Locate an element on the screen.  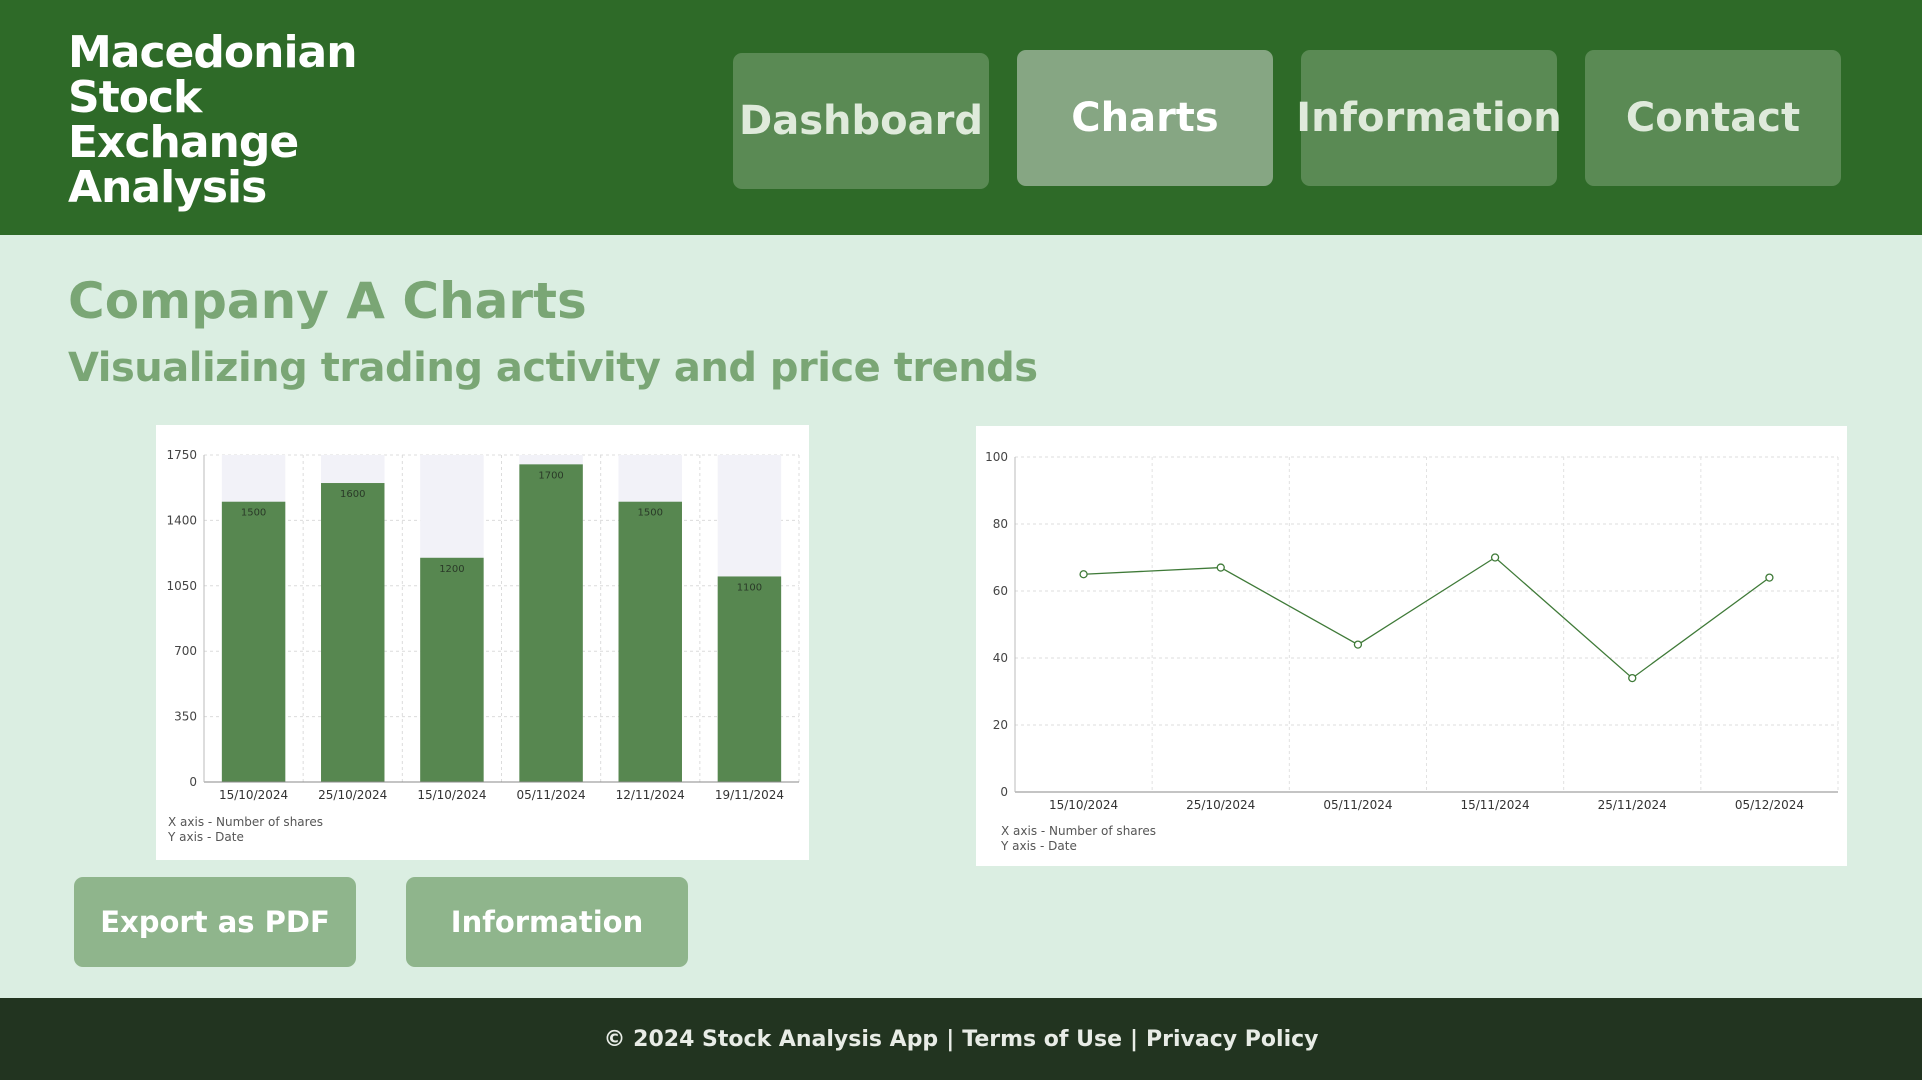
line-chart-ytick: 100 is located at coordinates (996, 457).